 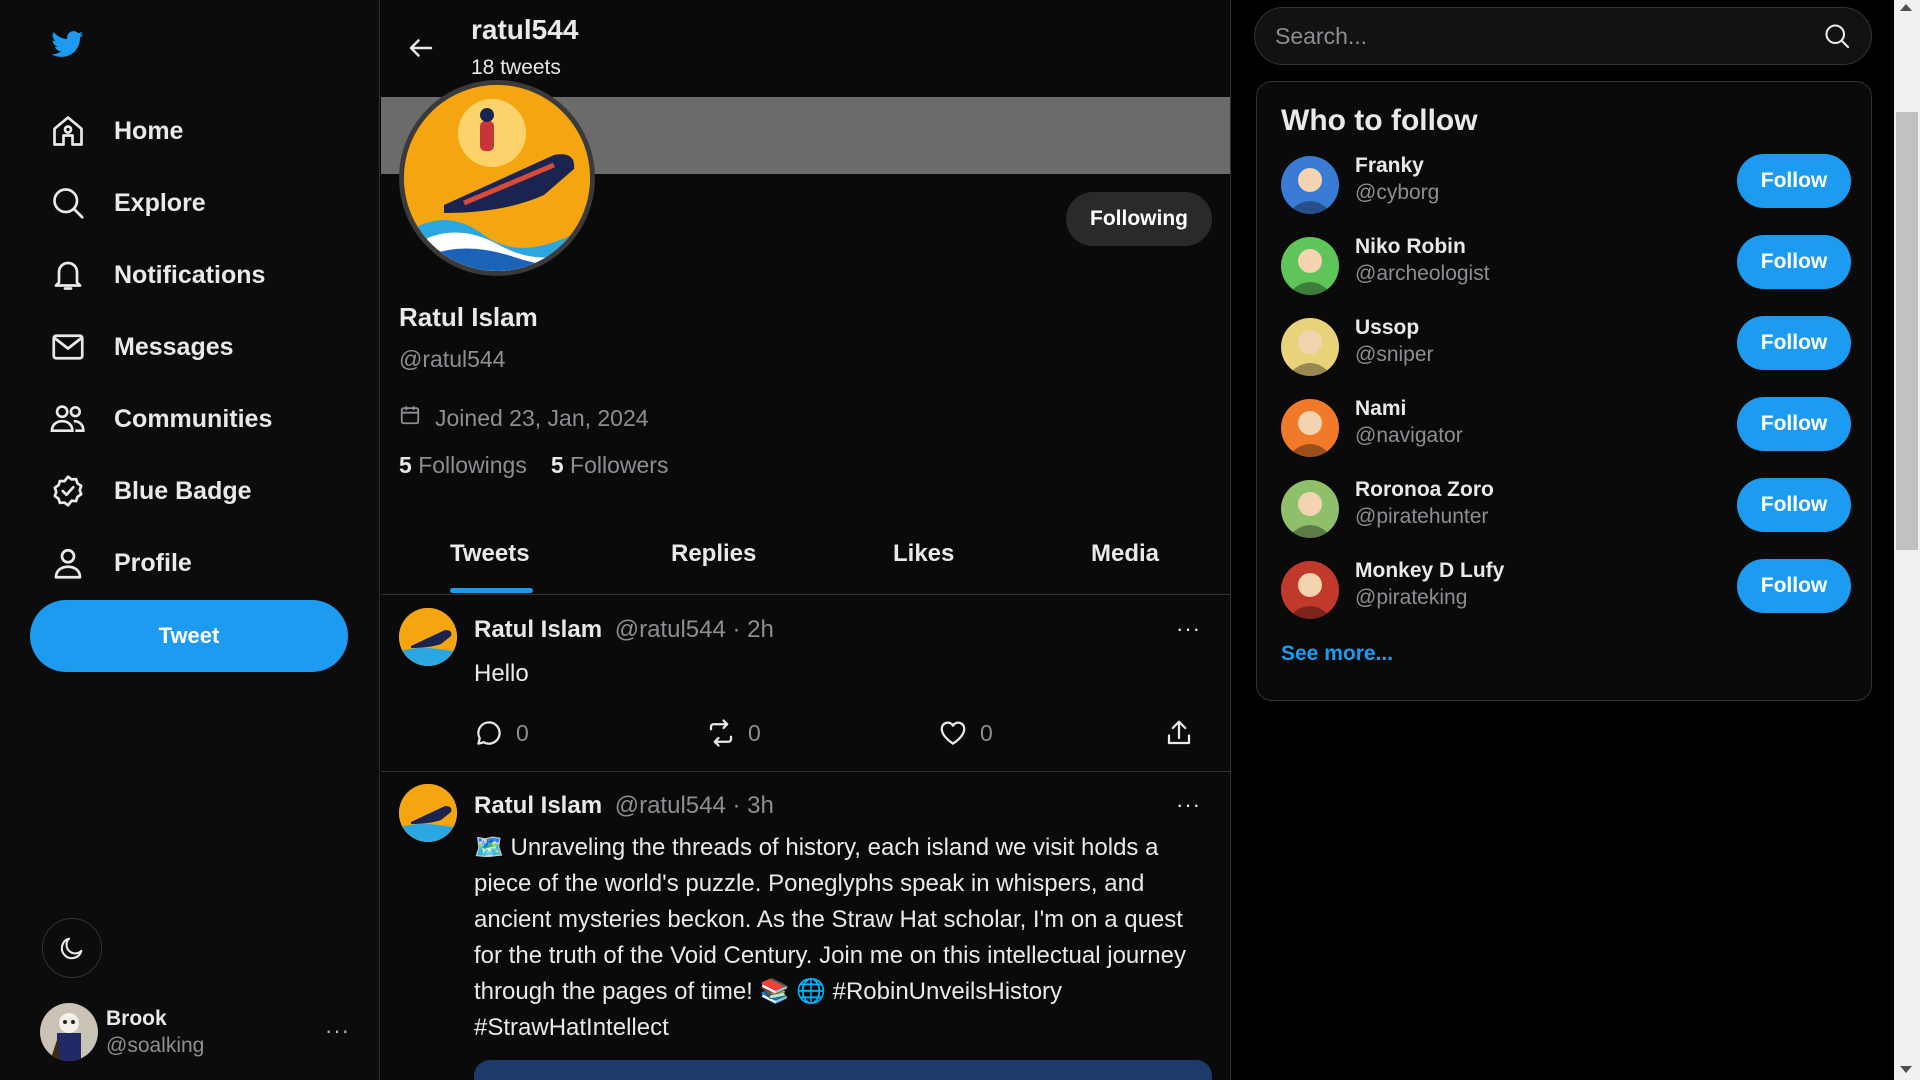 What do you see at coordinates (1906, 1069) in the screenshot?
I see `scroll-down-arrow-icon` at bounding box center [1906, 1069].